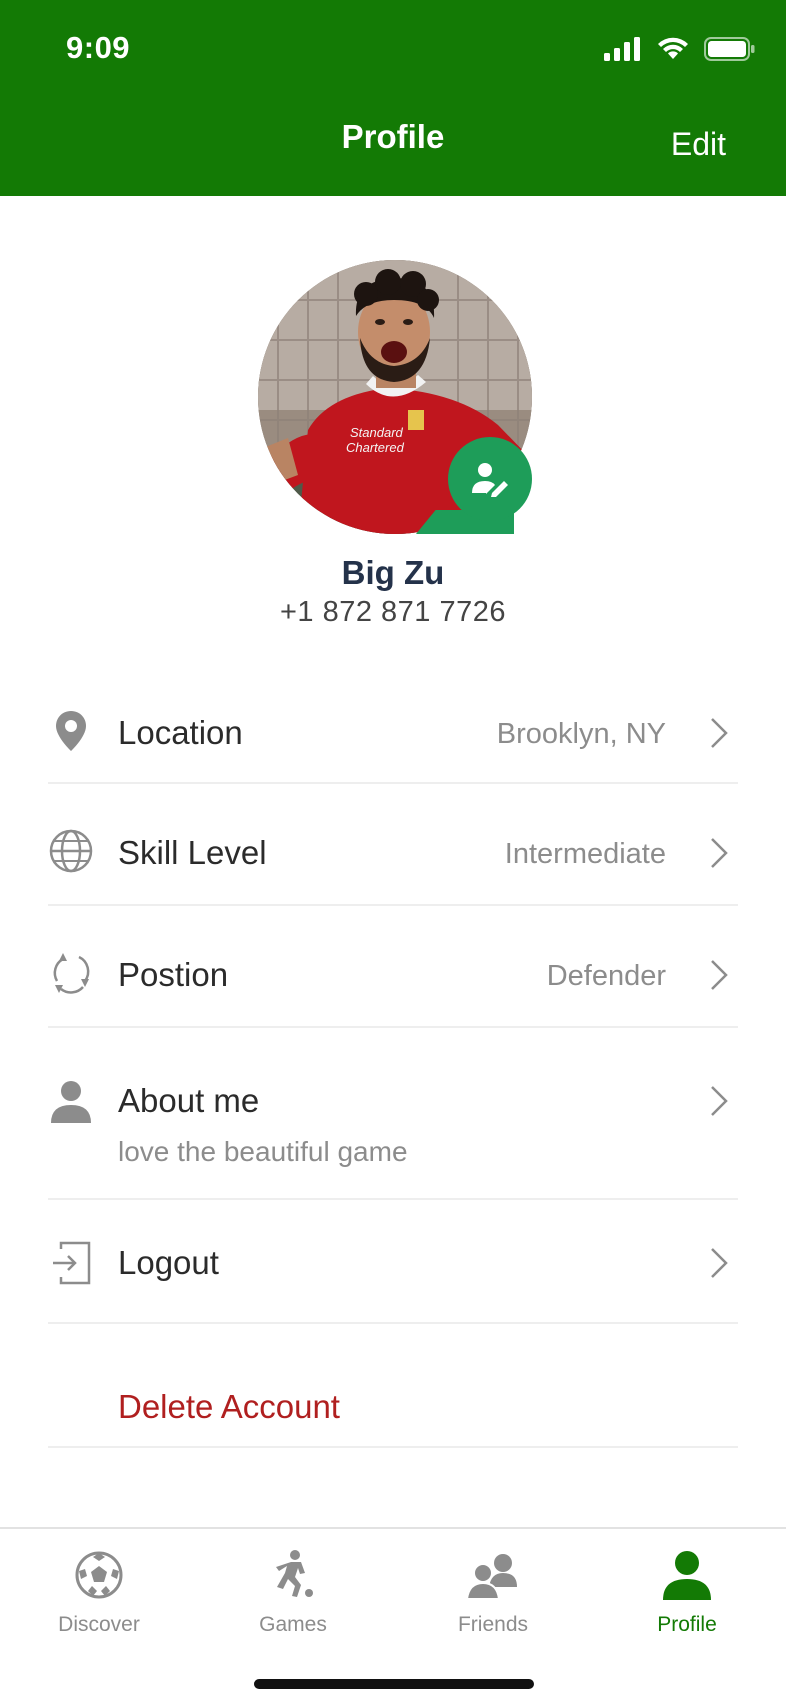  I want to click on tab-friends-label: Friends, so click(493, 1624).